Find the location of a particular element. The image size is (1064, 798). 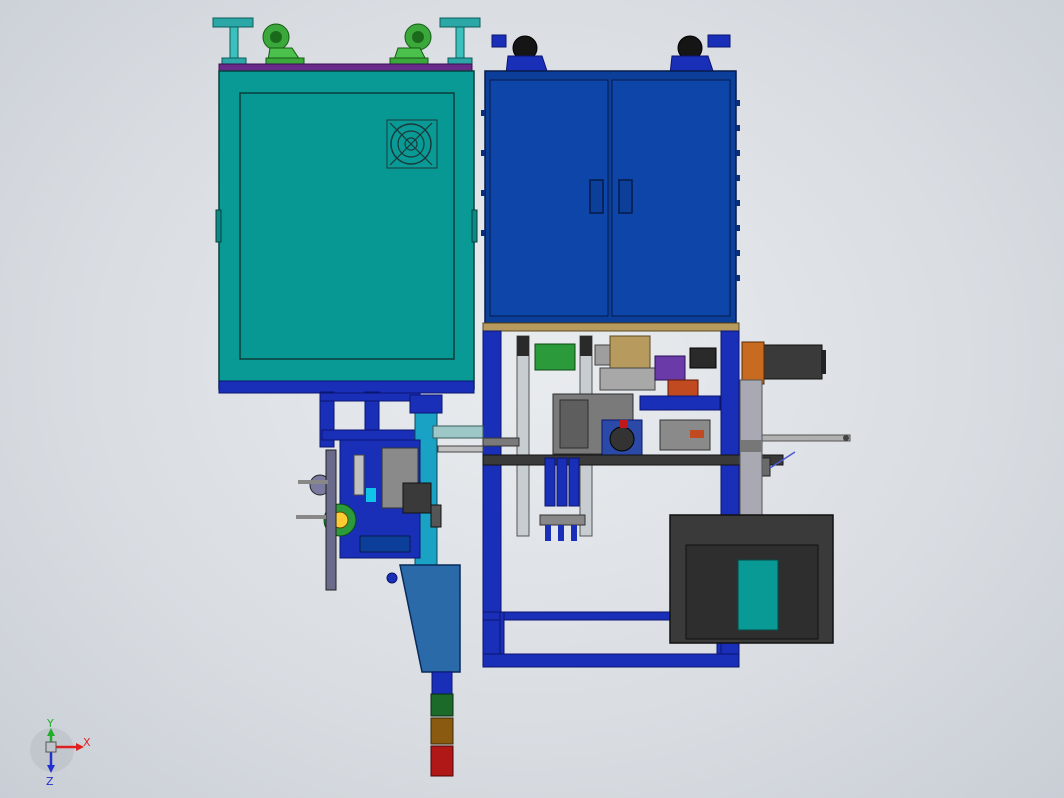

left-support-frame is located at coordinates (371, 419).